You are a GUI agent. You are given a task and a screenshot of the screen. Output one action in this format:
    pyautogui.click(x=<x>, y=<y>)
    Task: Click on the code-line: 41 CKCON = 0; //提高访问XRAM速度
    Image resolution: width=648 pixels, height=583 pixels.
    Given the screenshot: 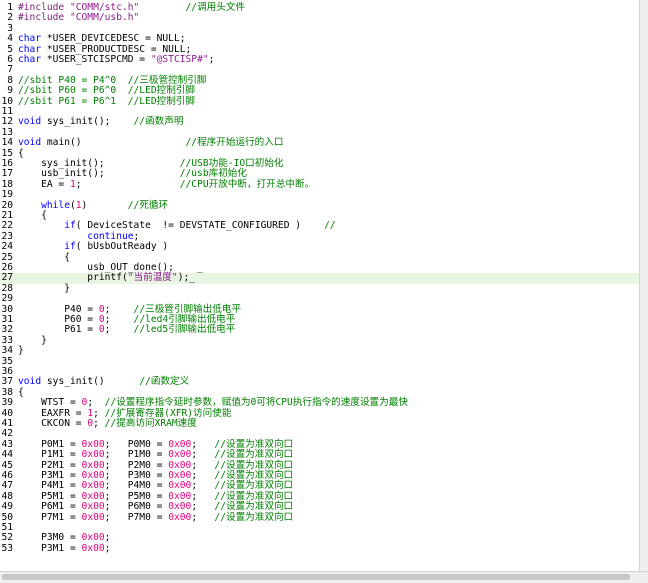 What is the action you would take?
    pyautogui.click(x=320, y=423)
    